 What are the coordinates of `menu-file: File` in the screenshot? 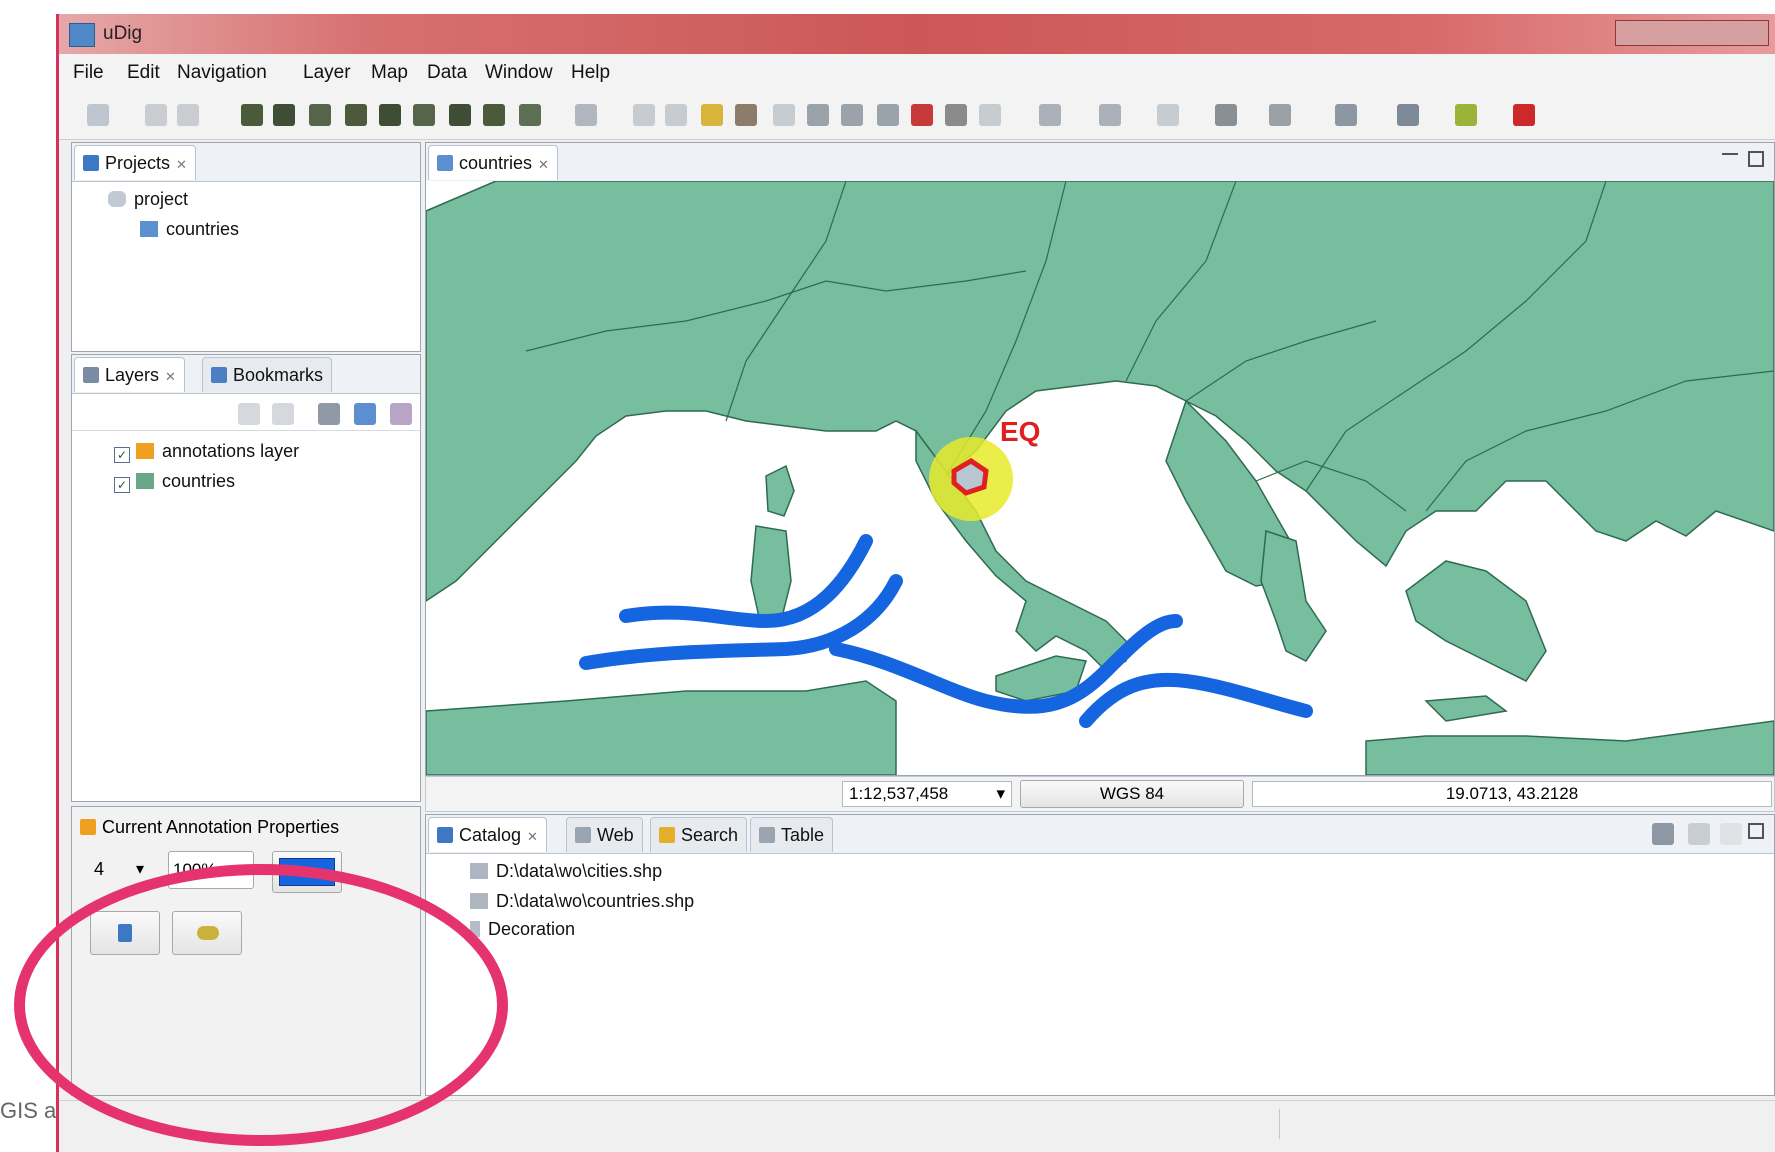 It's located at (88, 73).